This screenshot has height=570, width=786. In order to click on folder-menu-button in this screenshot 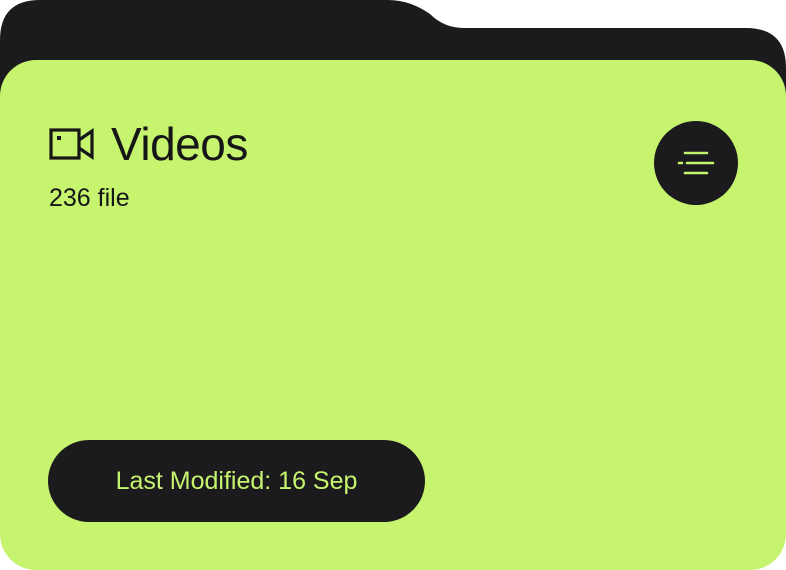, I will do `click(696, 163)`.